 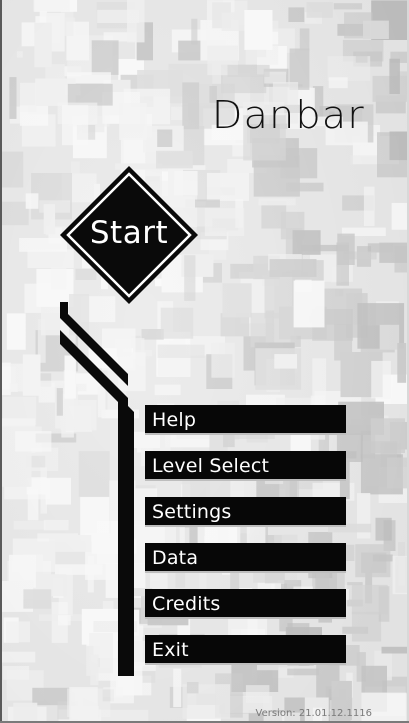 I want to click on menu-settings-button: Settings, so click(x=245, y=512).